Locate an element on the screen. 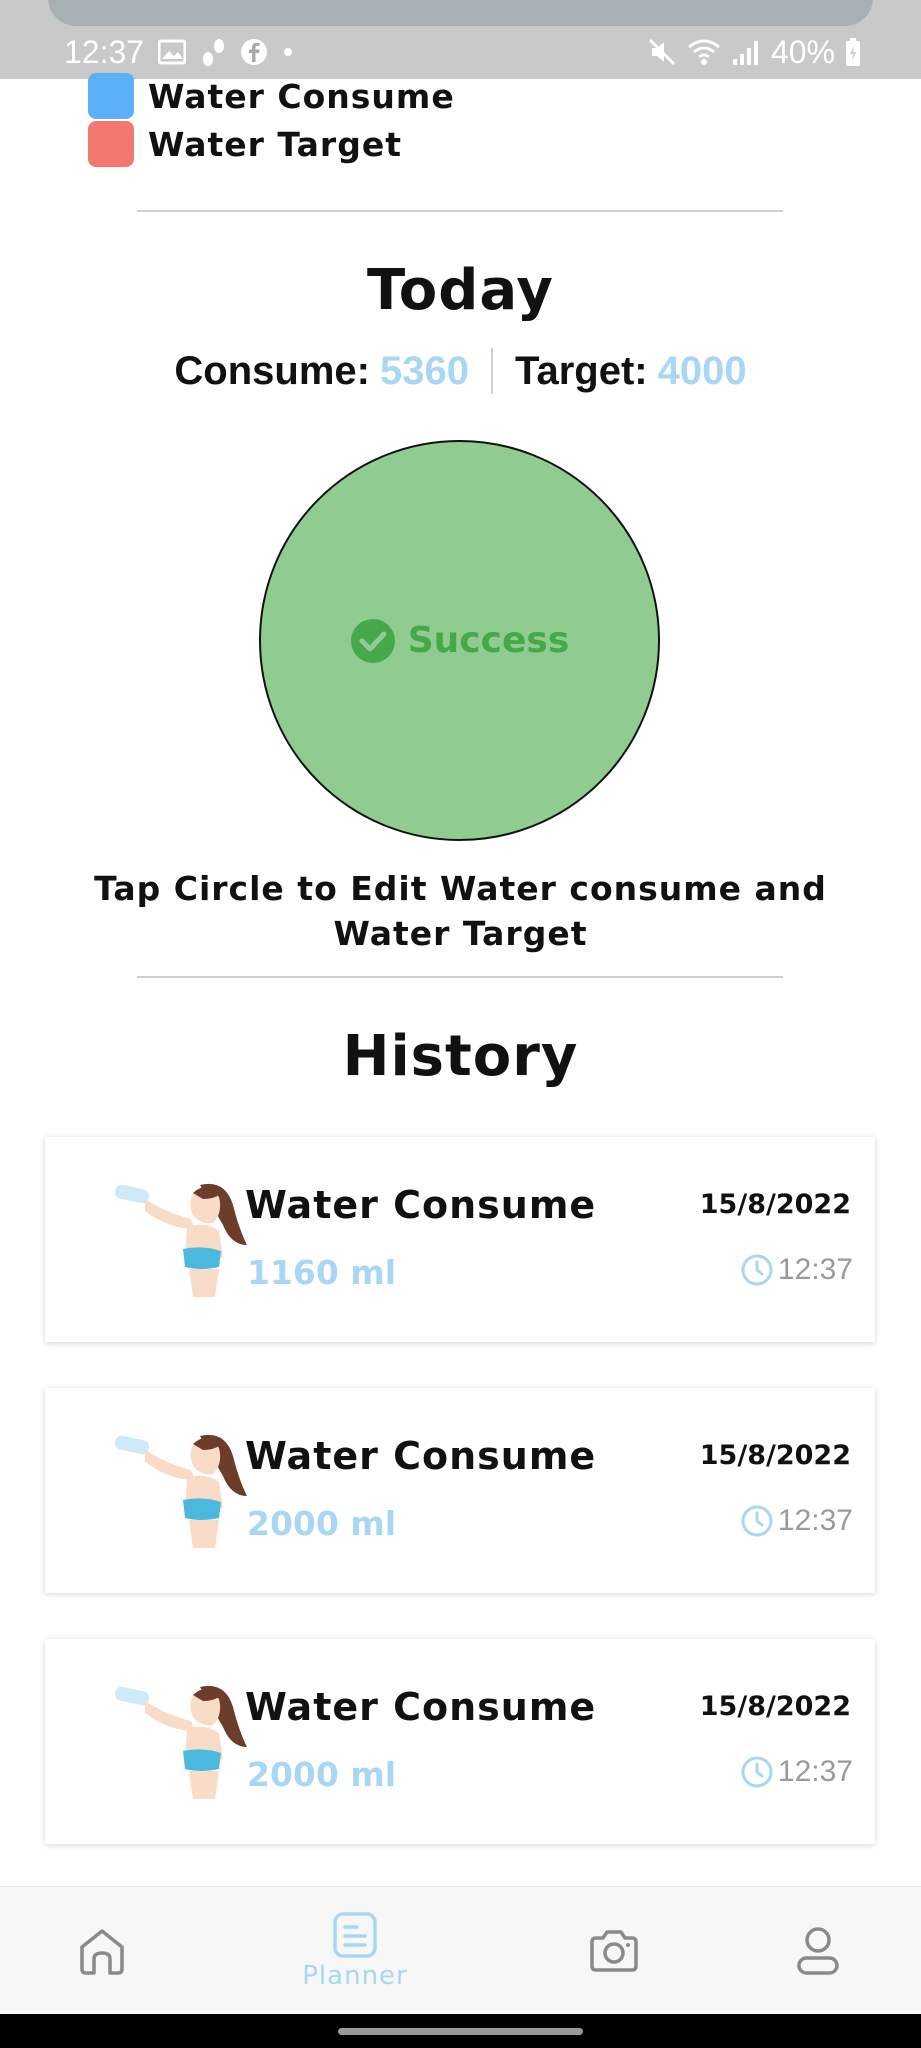 Image resolution: width=921 pixels, height=2048 pixels. home-gesture-handle is located at coordinates (460, 2031).